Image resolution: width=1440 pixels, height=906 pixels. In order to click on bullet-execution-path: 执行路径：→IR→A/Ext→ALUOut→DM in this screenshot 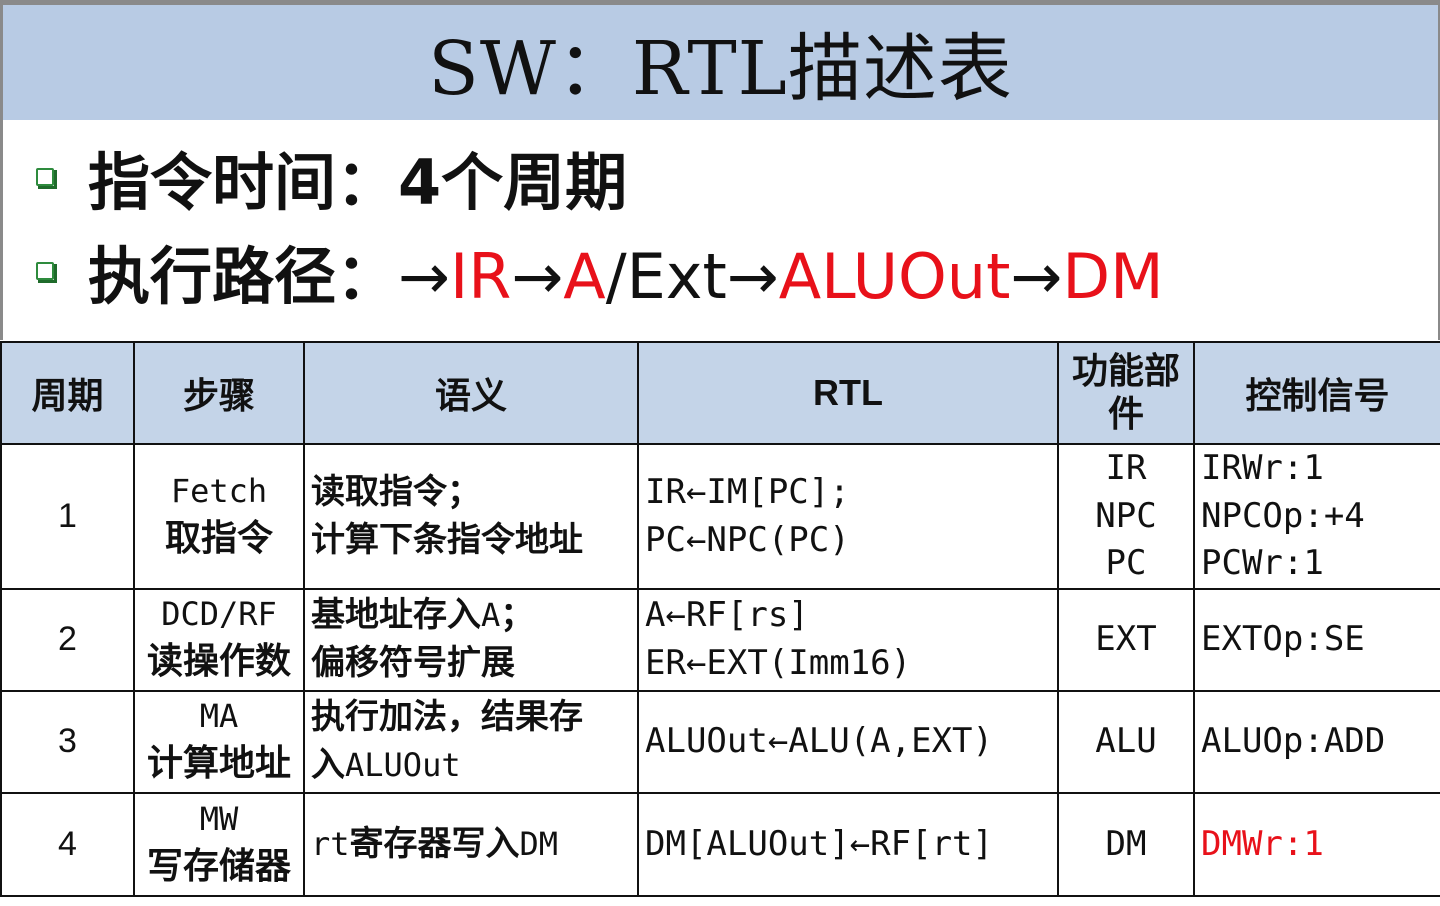, I will do `click(600, 271)`.